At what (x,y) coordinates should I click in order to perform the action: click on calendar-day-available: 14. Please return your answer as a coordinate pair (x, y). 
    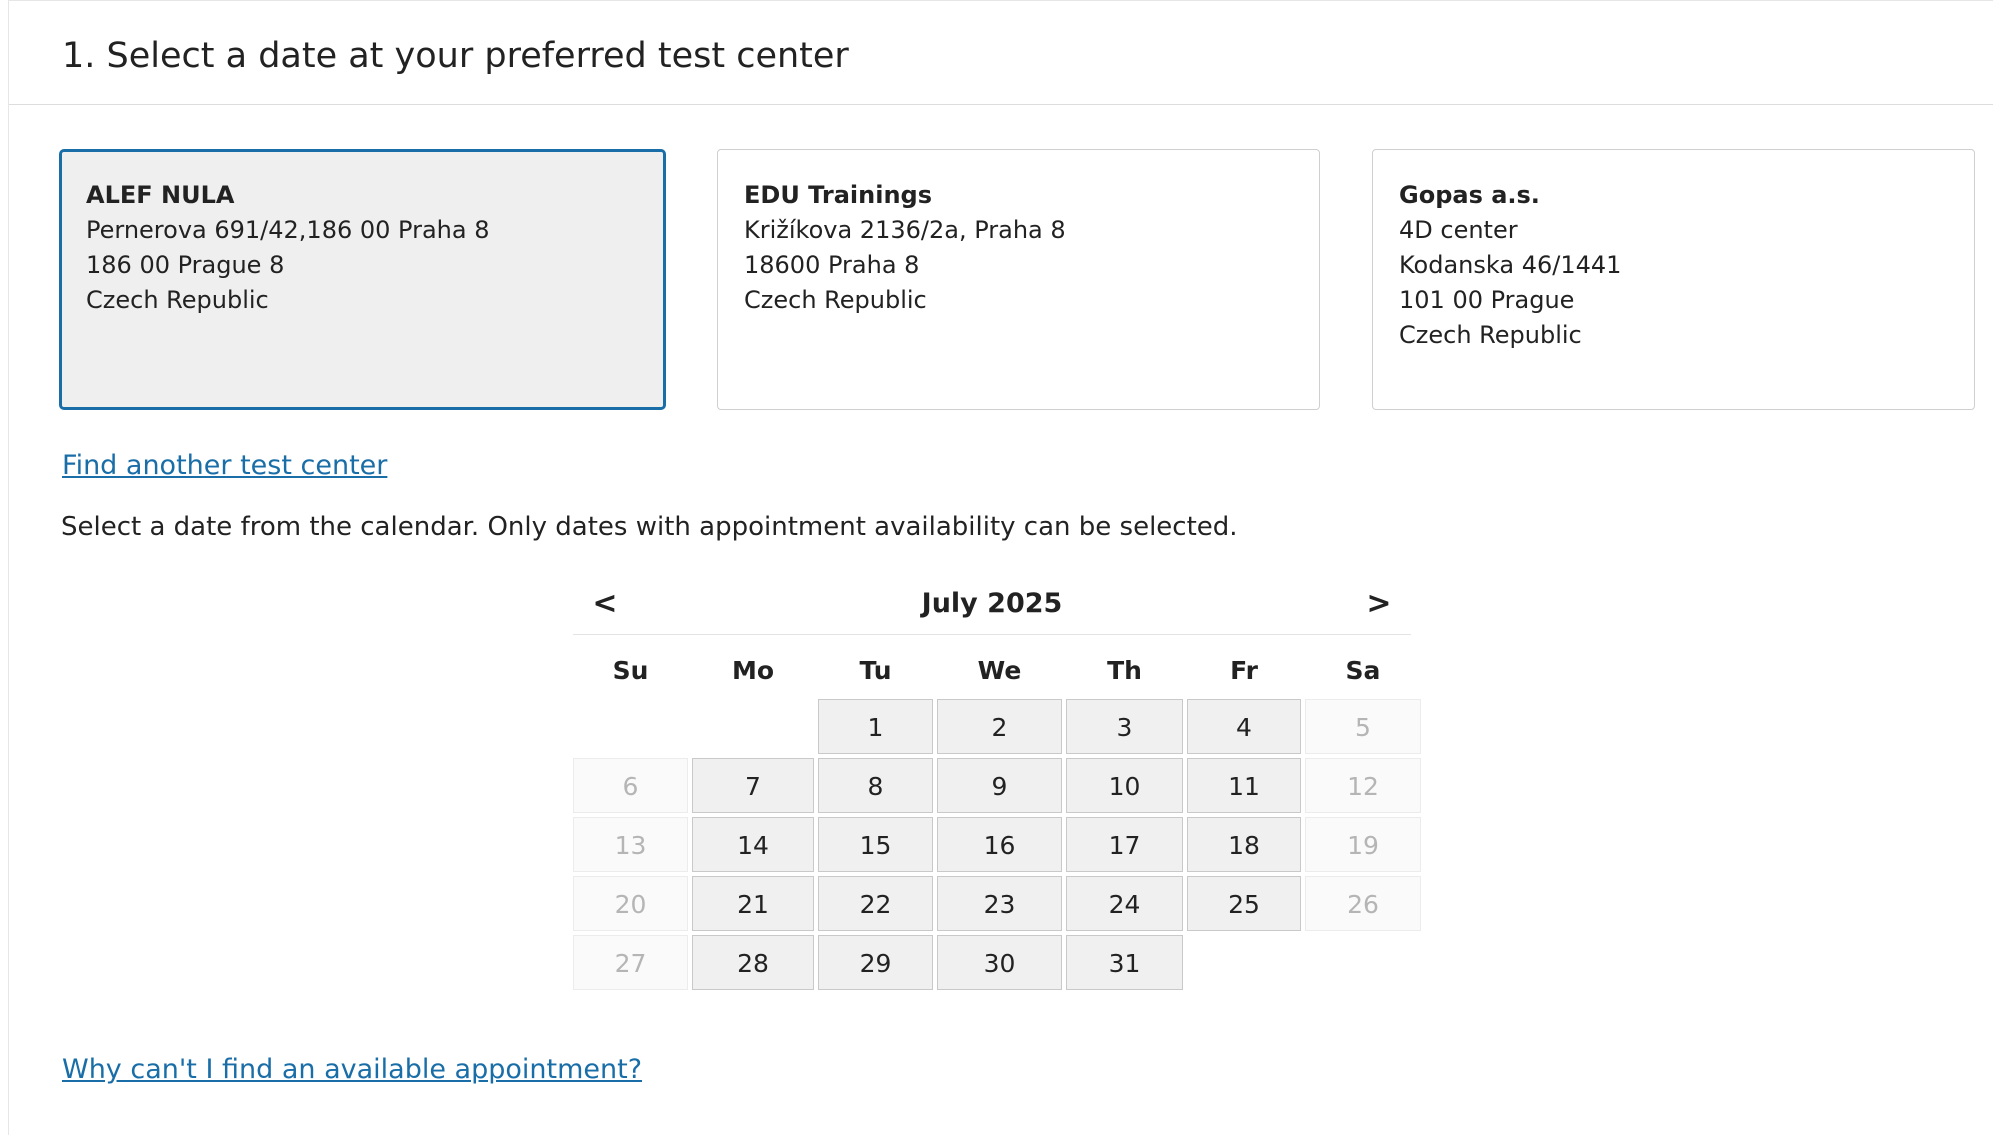
    Looking at the image, I should click on (753, 844).